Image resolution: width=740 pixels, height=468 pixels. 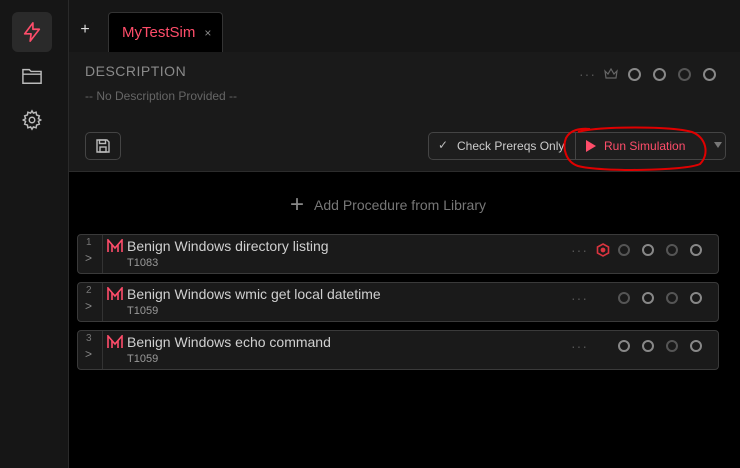 I want to click on add-procedure-button: + Add Procedure from Library, so click(x=388, y=204).